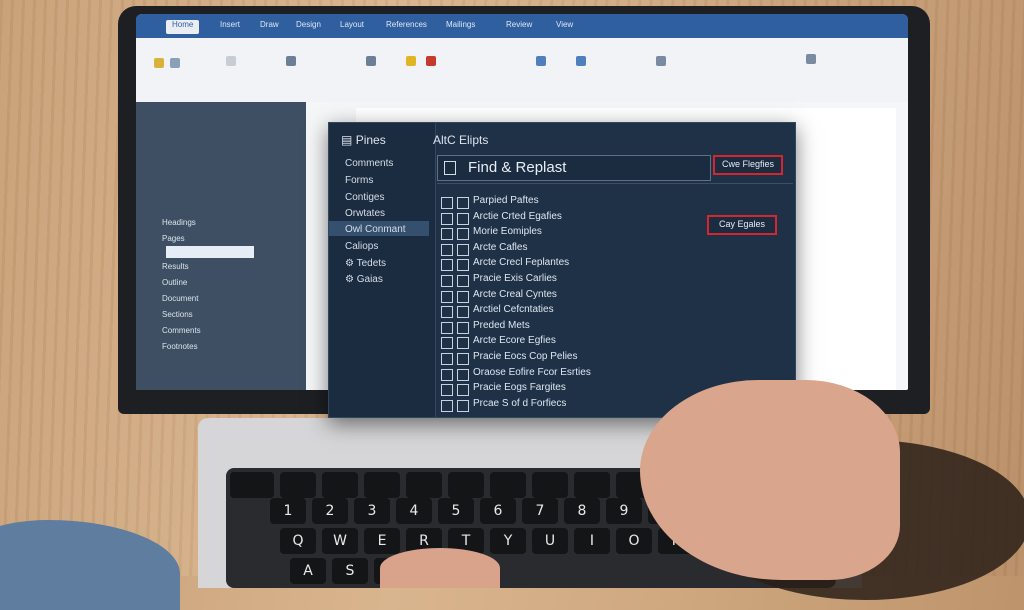 This screenshot has height=610, width=1024. Describe the element at coordinates (406, 27) in the screenshot. I see `tab-references: References` at that location.